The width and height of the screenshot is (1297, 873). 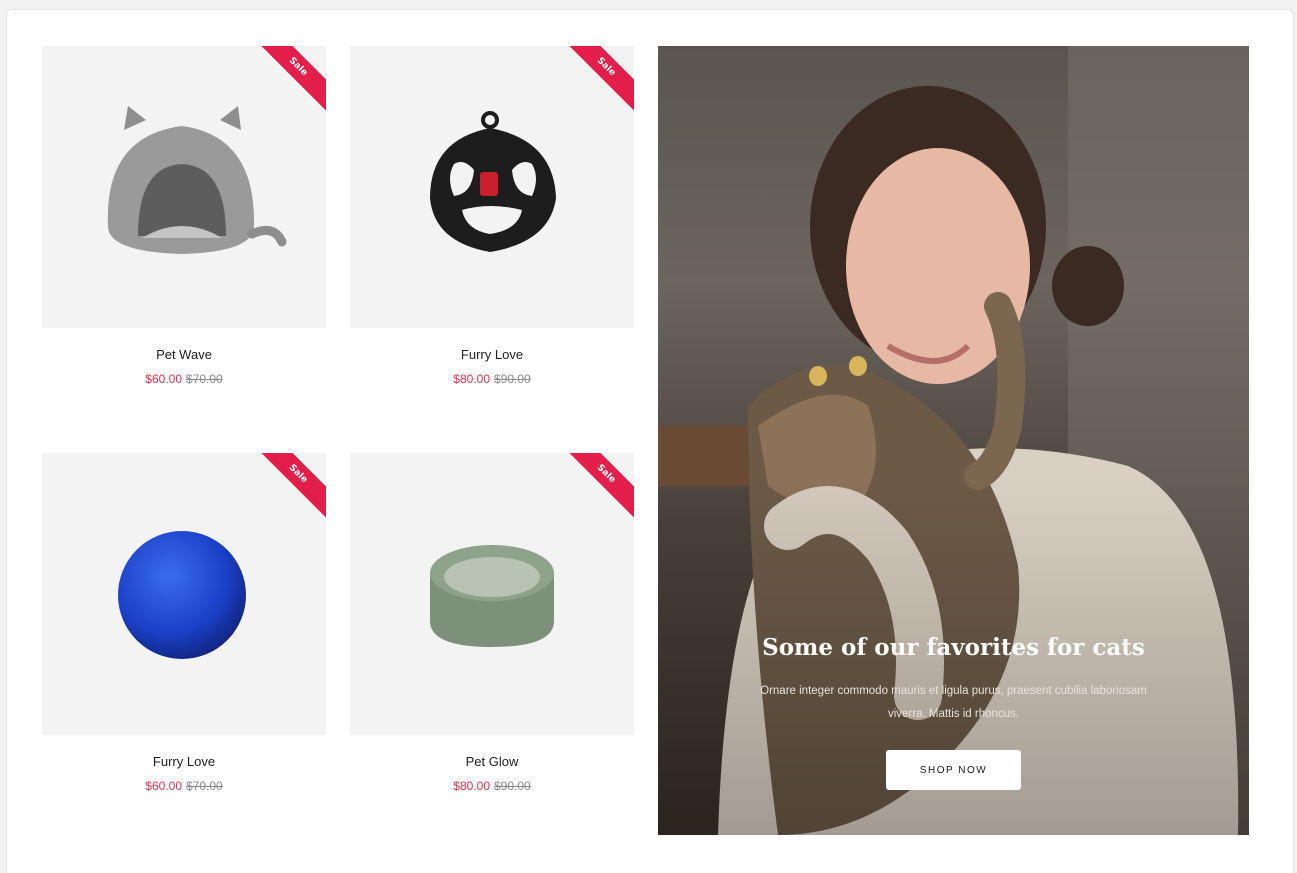 I want to click on product-name: Pet Glow, so click(x=492, y=761).